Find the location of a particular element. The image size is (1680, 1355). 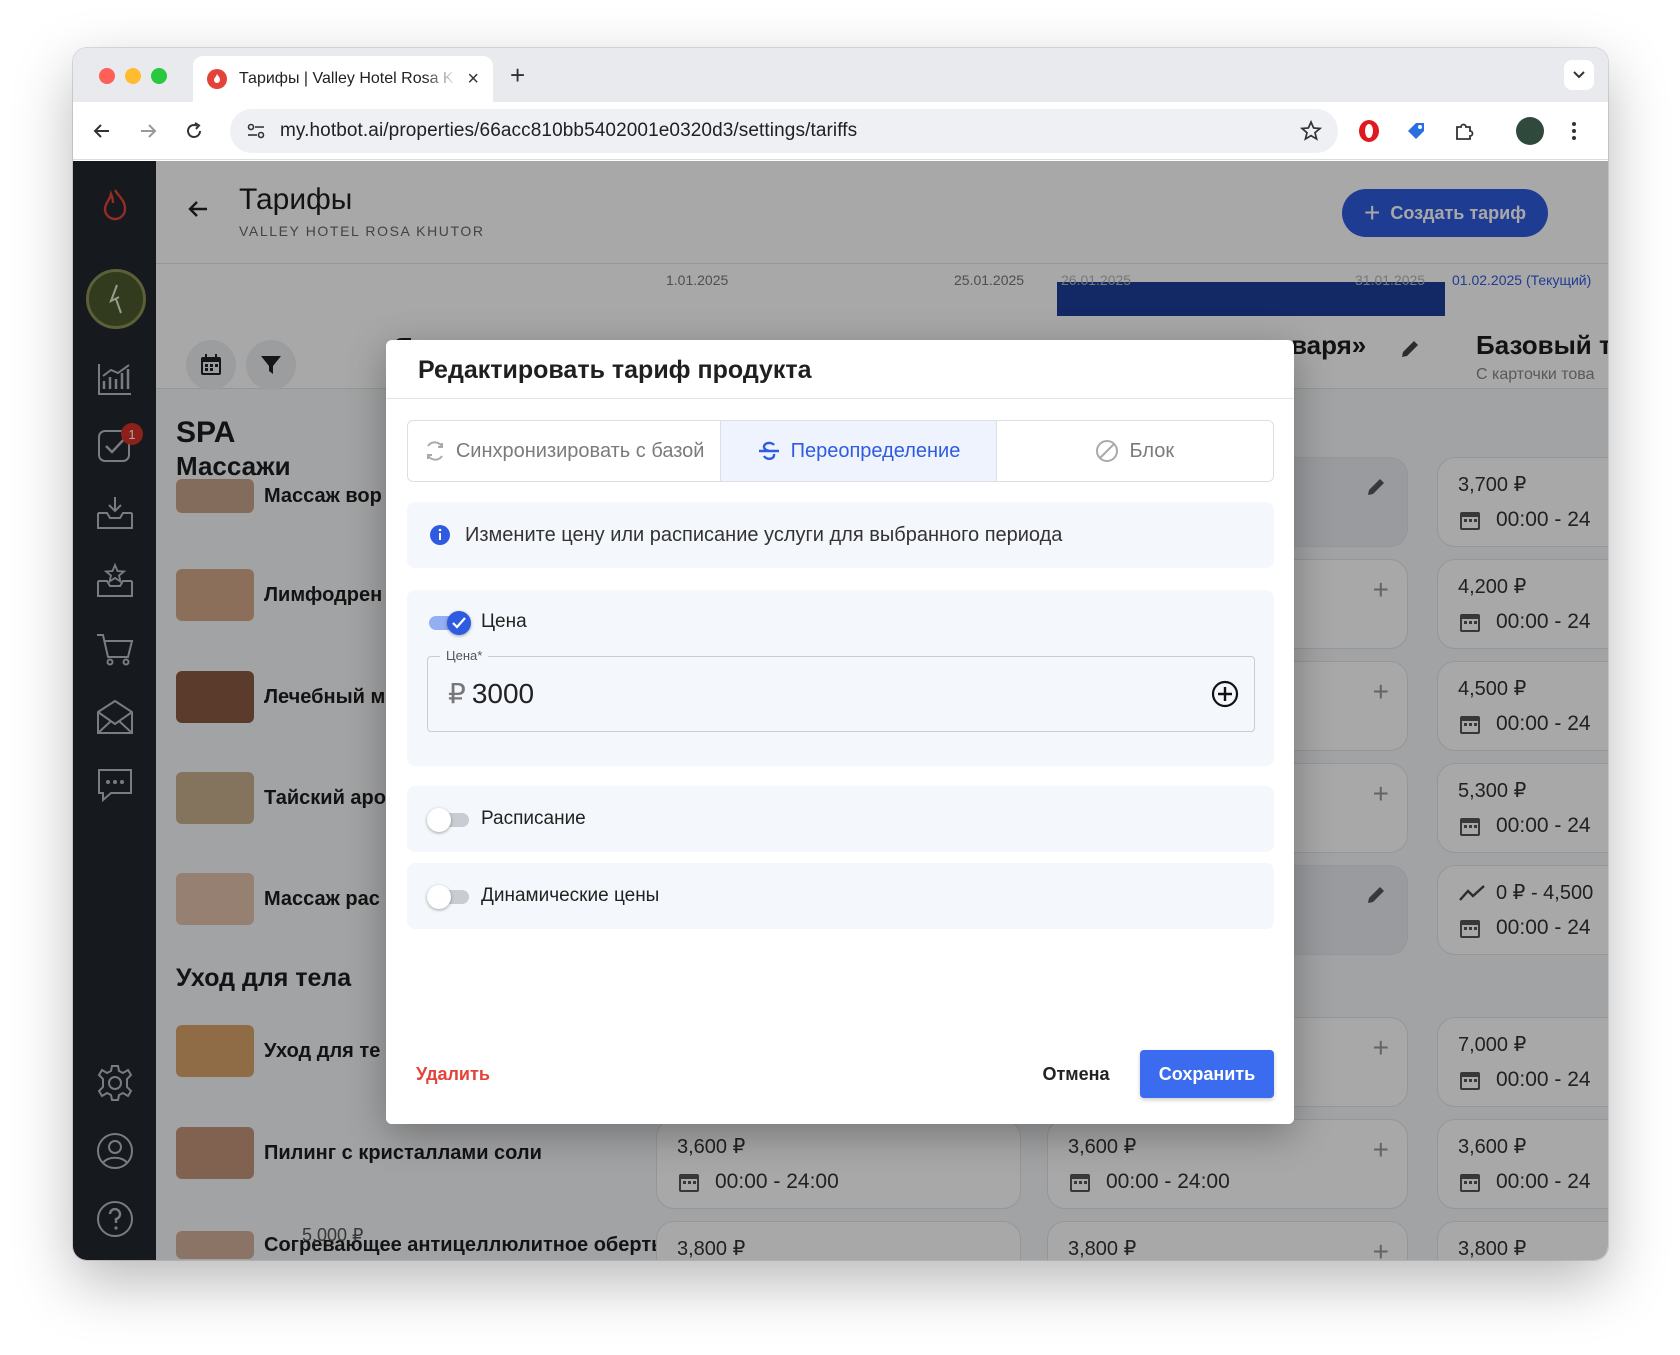

block-icon is located at coordinates (1107, 451).